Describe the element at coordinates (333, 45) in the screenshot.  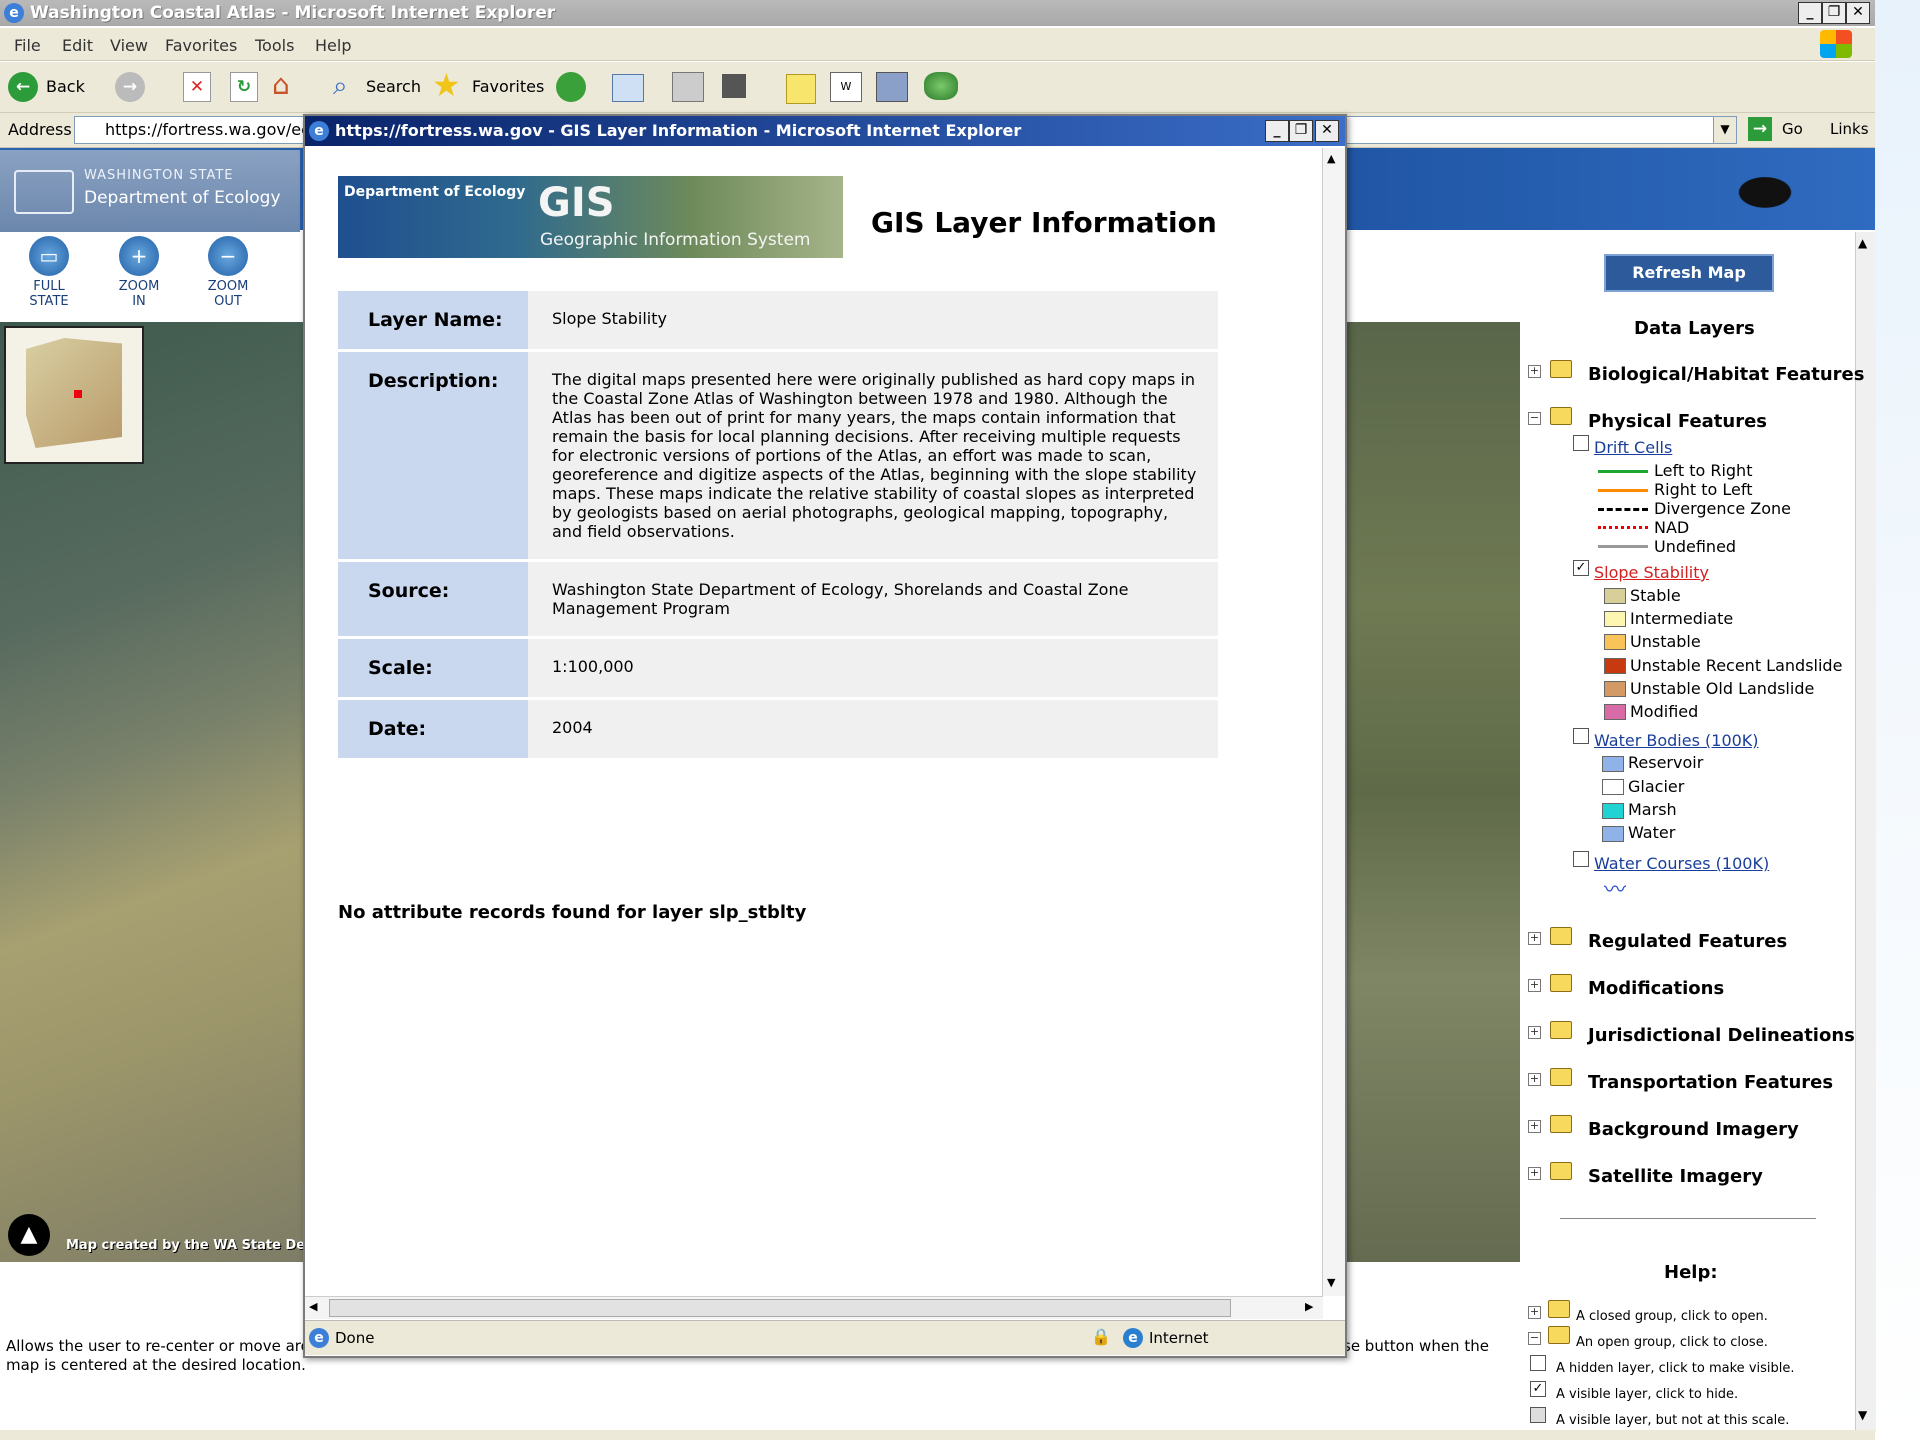
I see `menu-help: Help` at that location.